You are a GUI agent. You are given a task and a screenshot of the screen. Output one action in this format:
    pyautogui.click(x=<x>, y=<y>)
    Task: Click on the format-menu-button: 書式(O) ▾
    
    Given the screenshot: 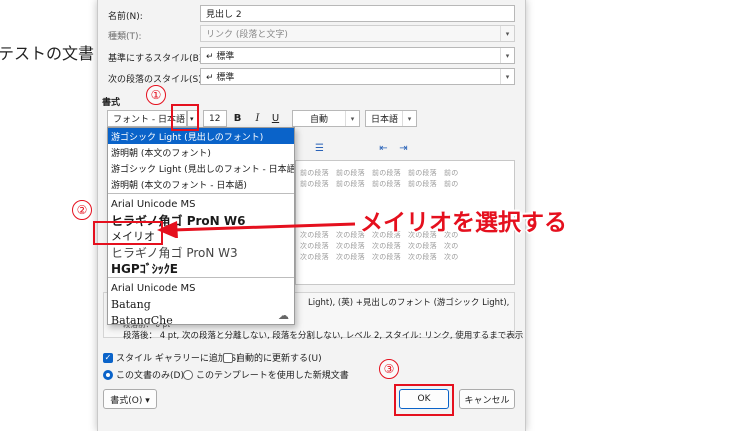 What is the action you would take?
    pyautogui.click(x=130, y=399)
    